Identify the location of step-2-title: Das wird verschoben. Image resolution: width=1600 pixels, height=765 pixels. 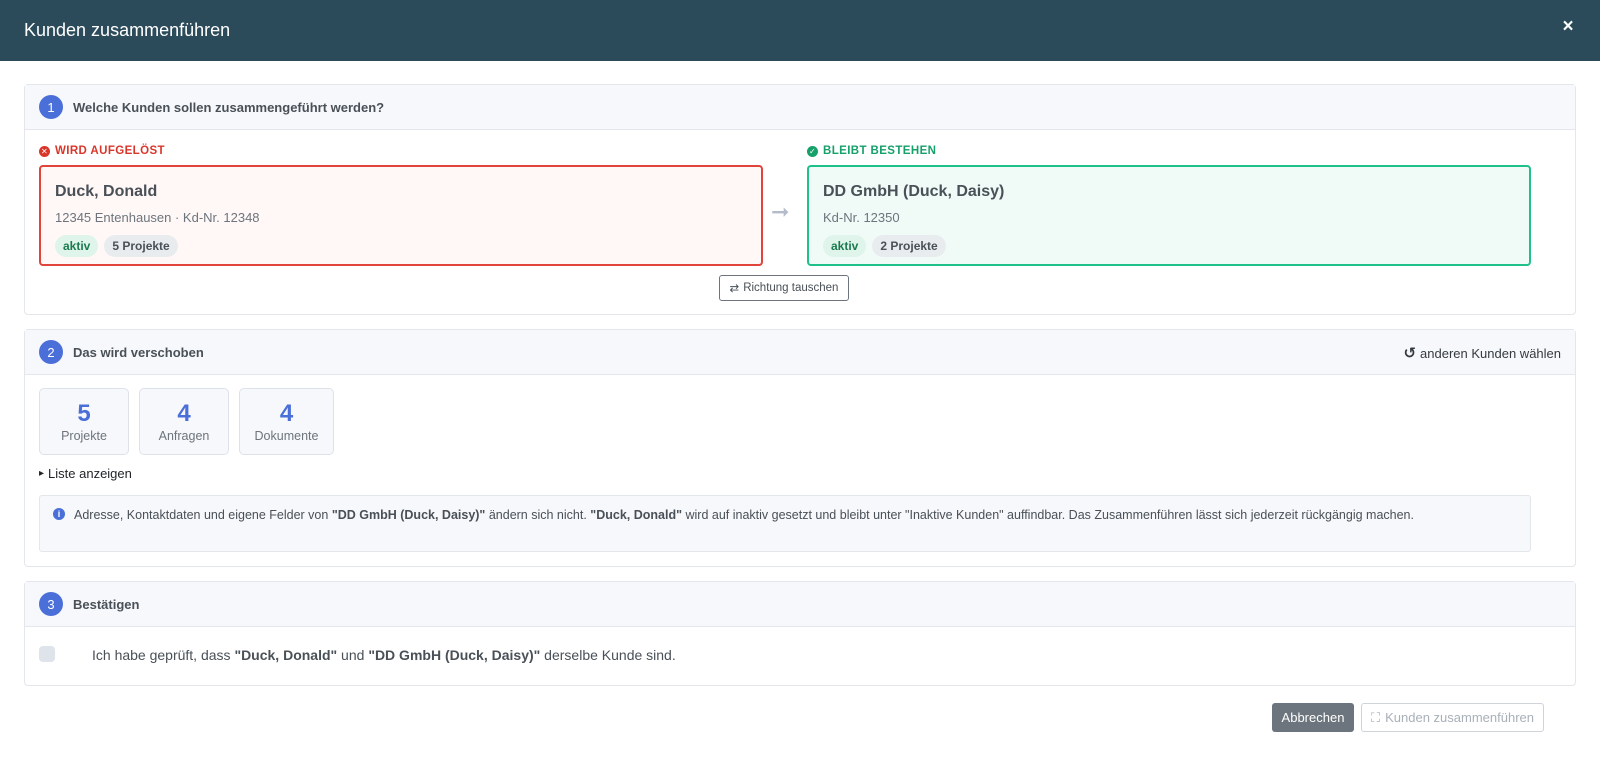
(138, 352).